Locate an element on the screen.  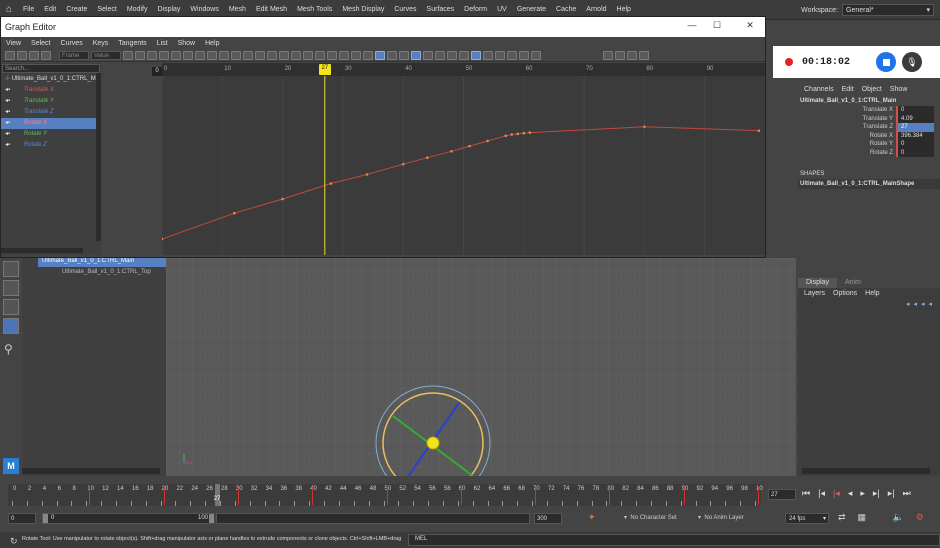
cb-menu-object: Object is located at coordinates (872, 90).